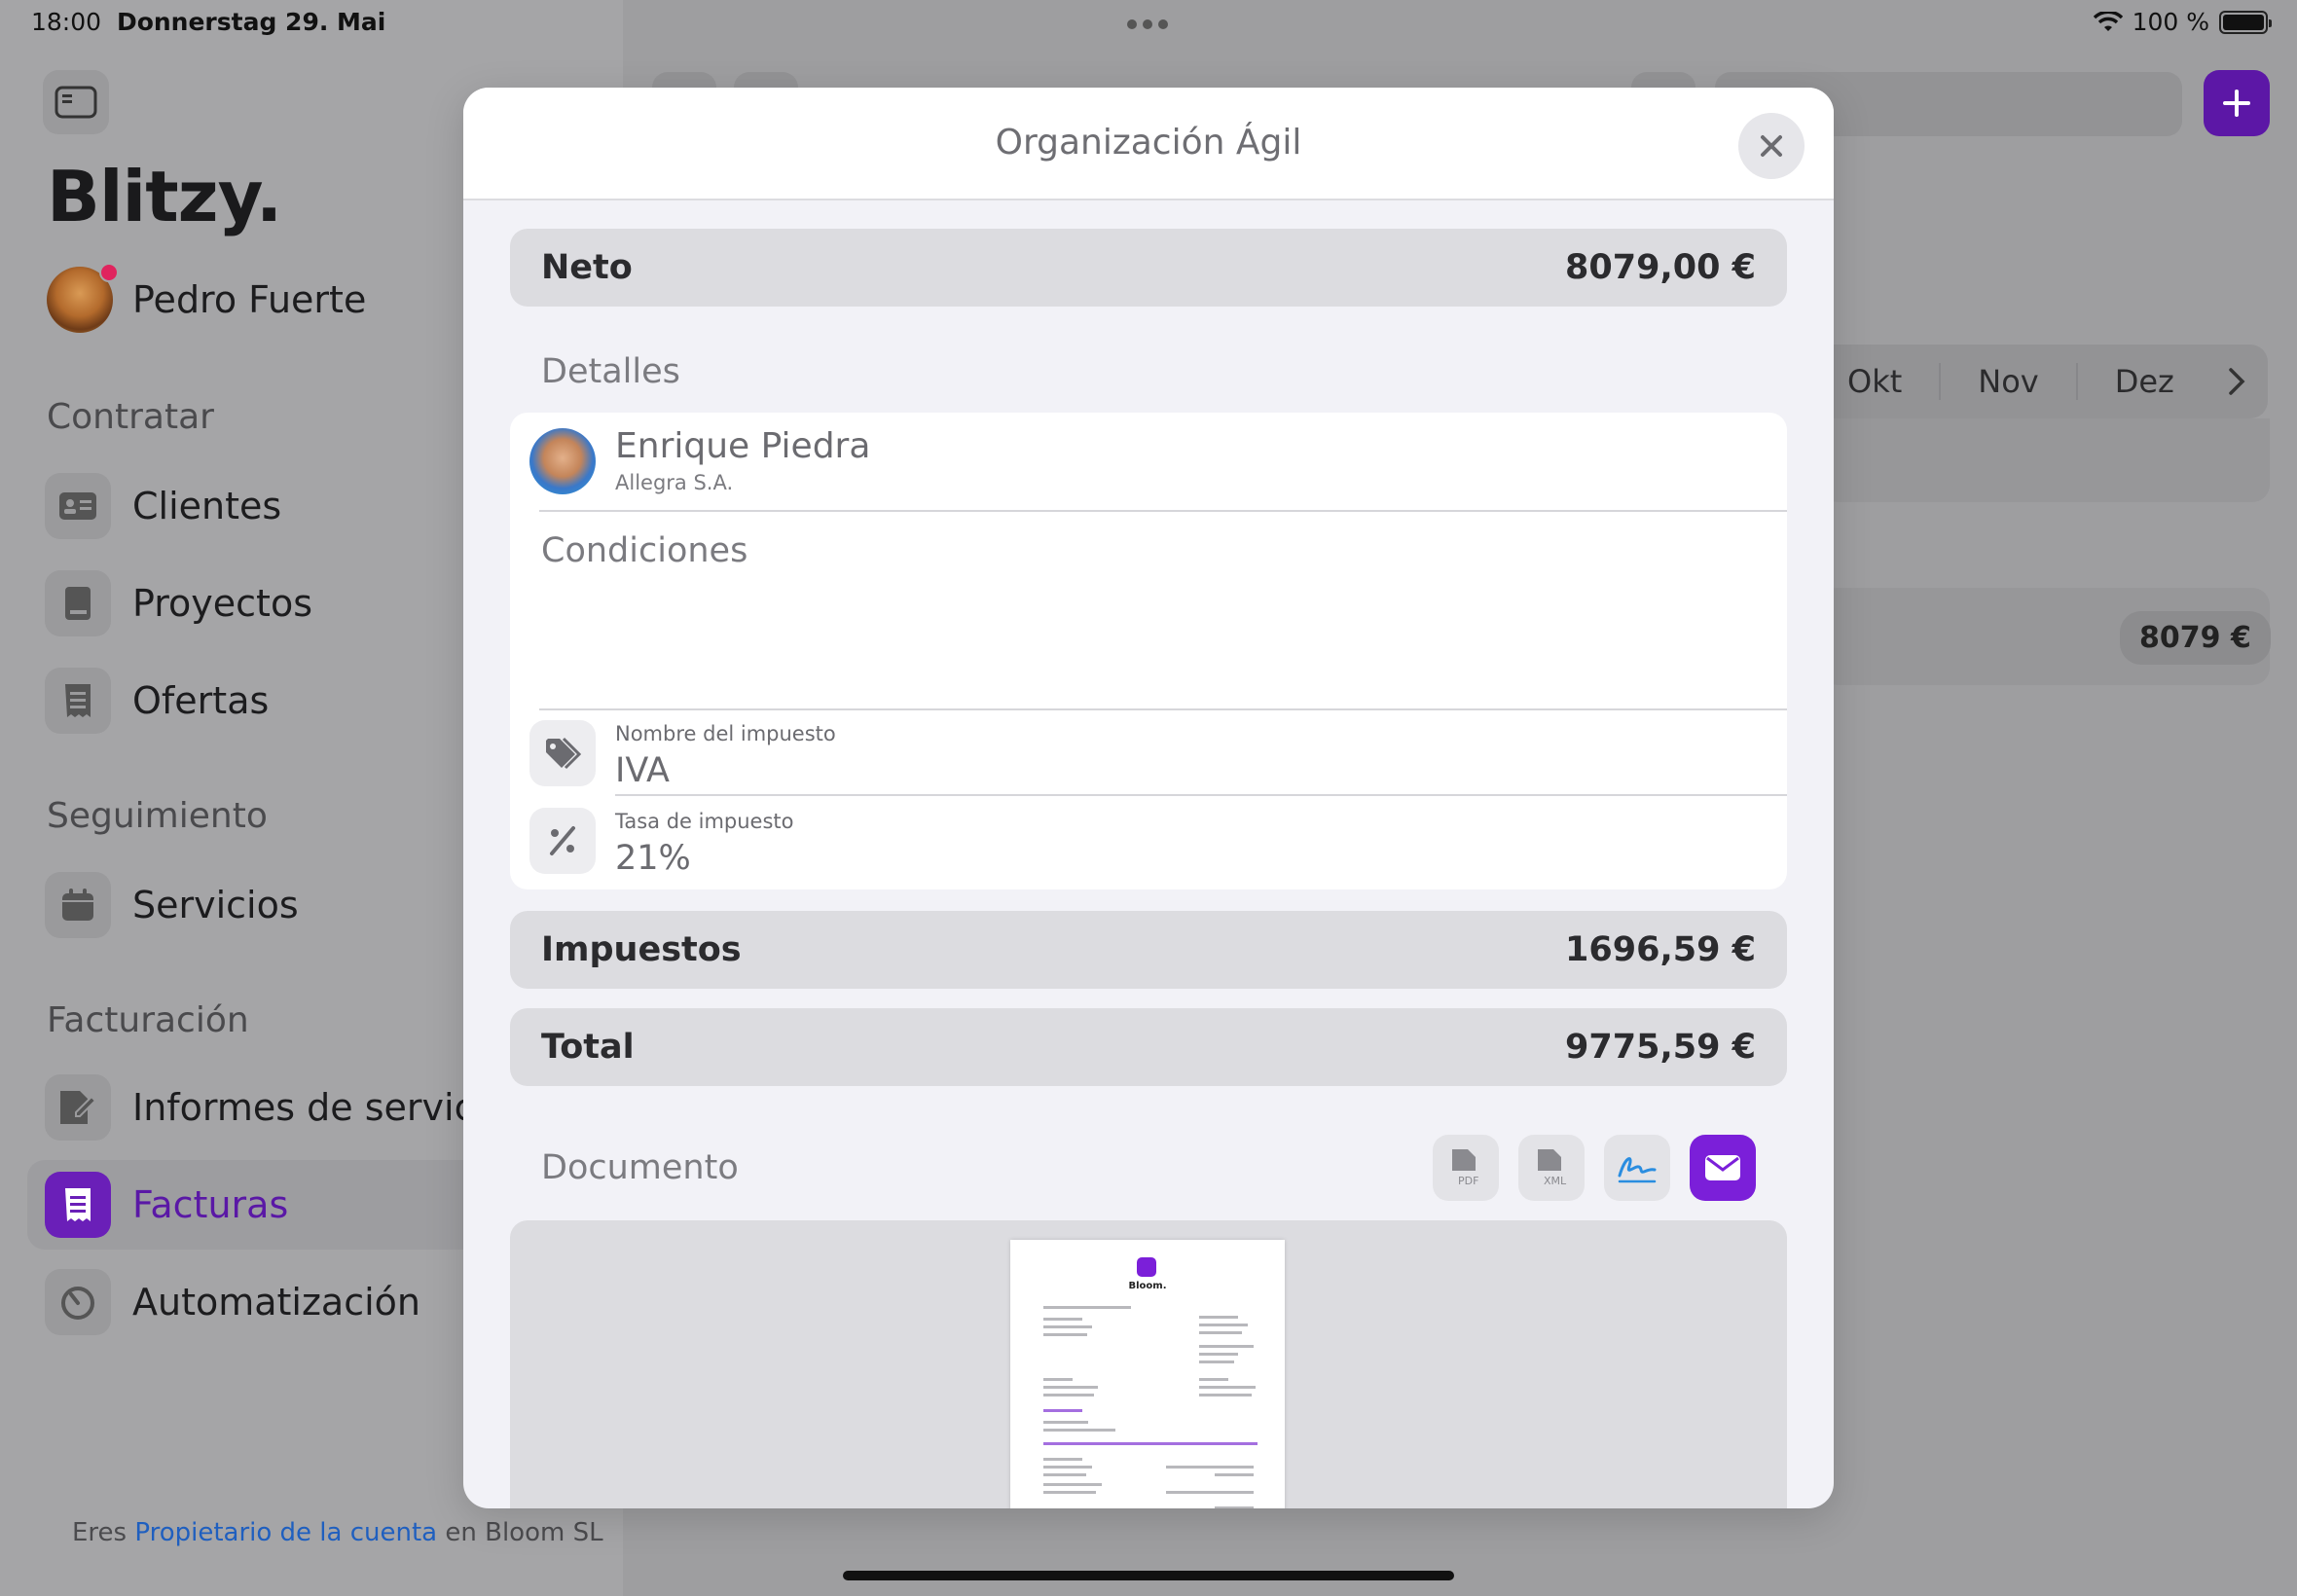  Describe the element at coordinates (78, 1302) in the screenshot. I see `timer-icon` at that location.